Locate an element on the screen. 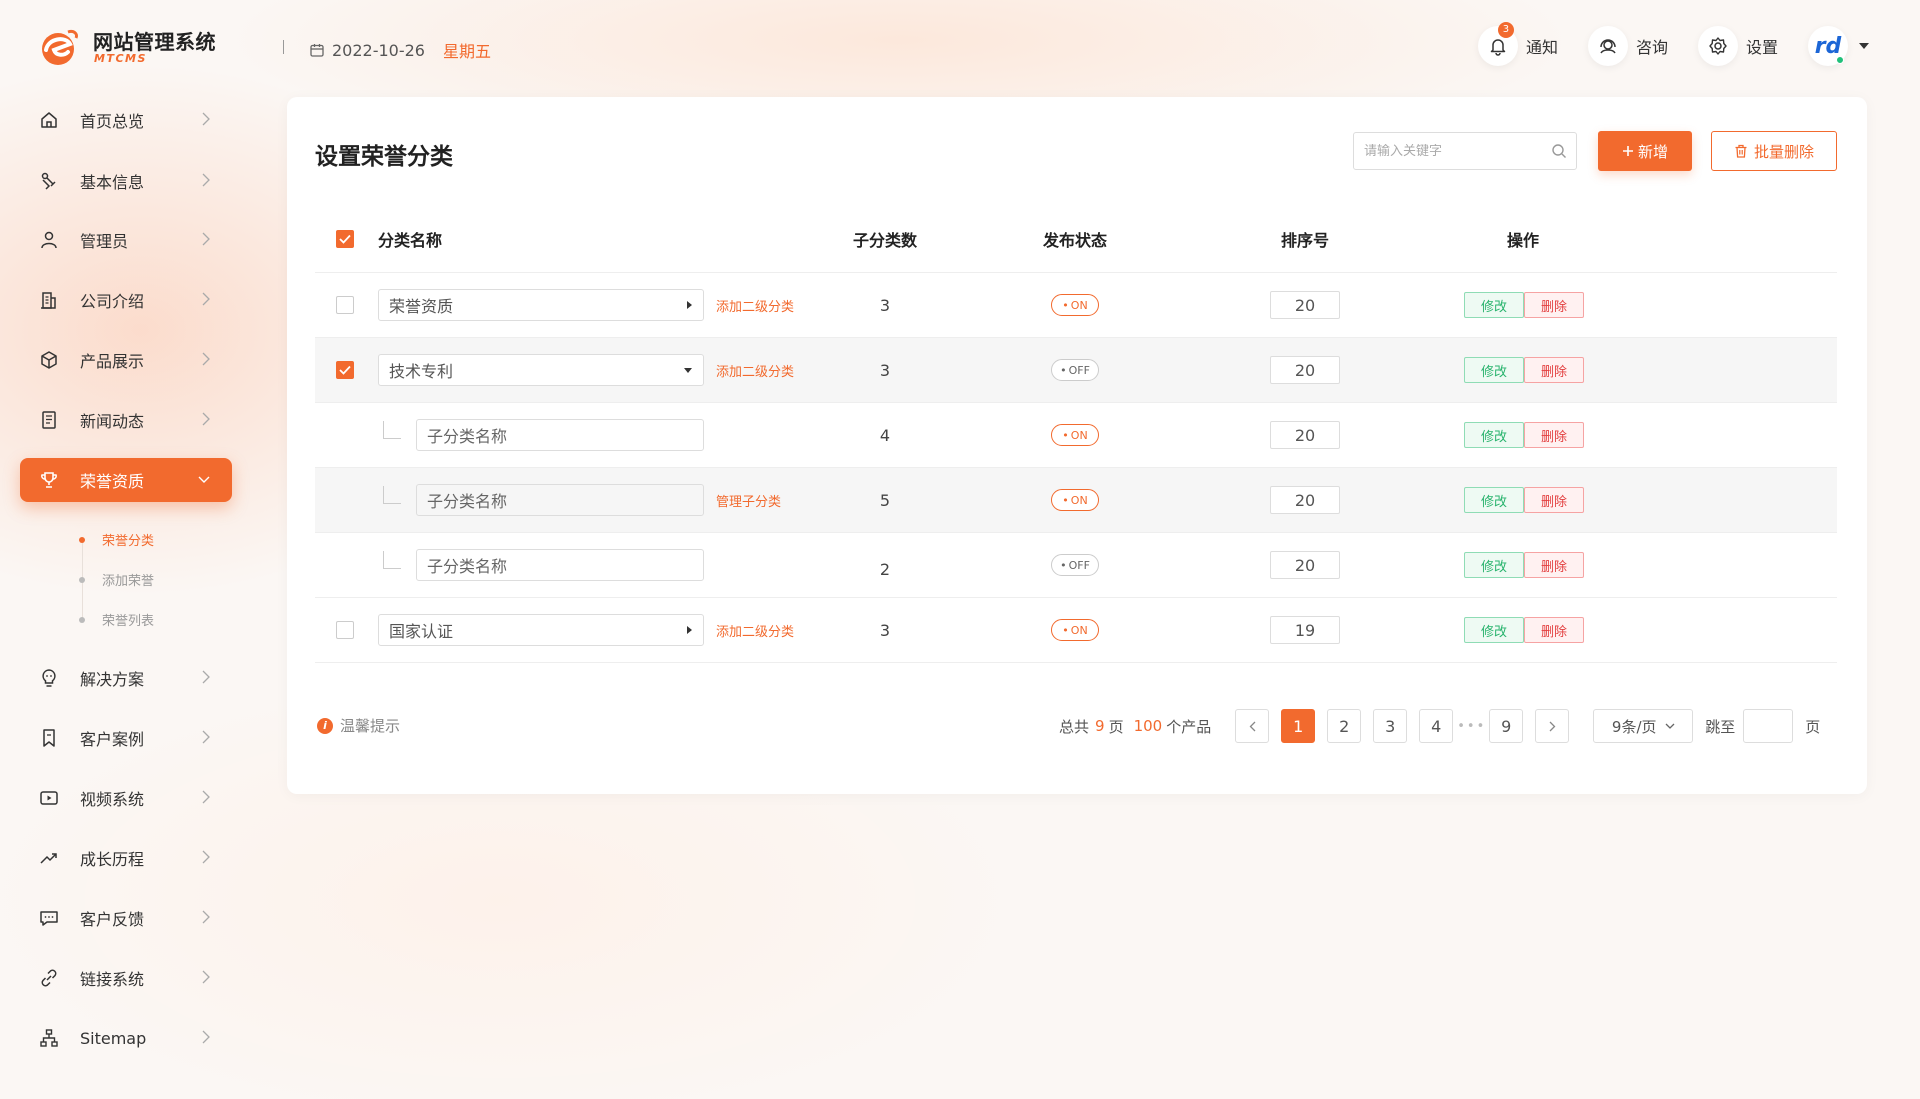  sidebar-item-cases: 客户案例 is located at coordinates (126, 738).